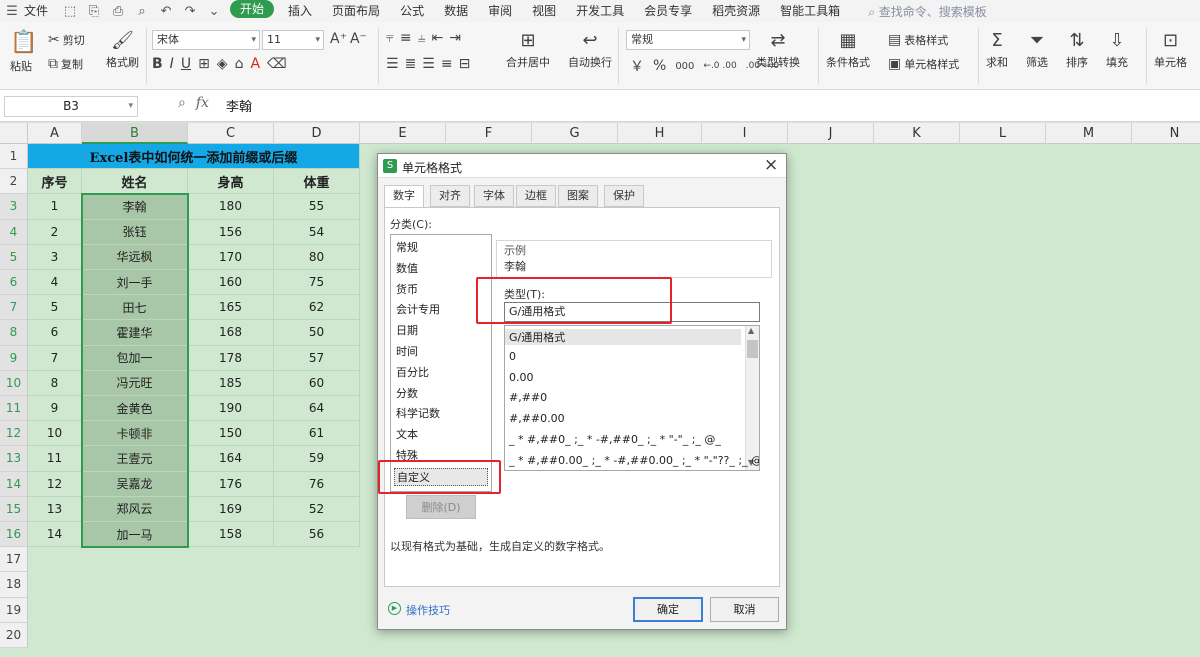  Describe the element at coordinates (194, 157) in the screenshot. I see `title-cell: Excel表中如何统一添加前缀或后缀` at that location.